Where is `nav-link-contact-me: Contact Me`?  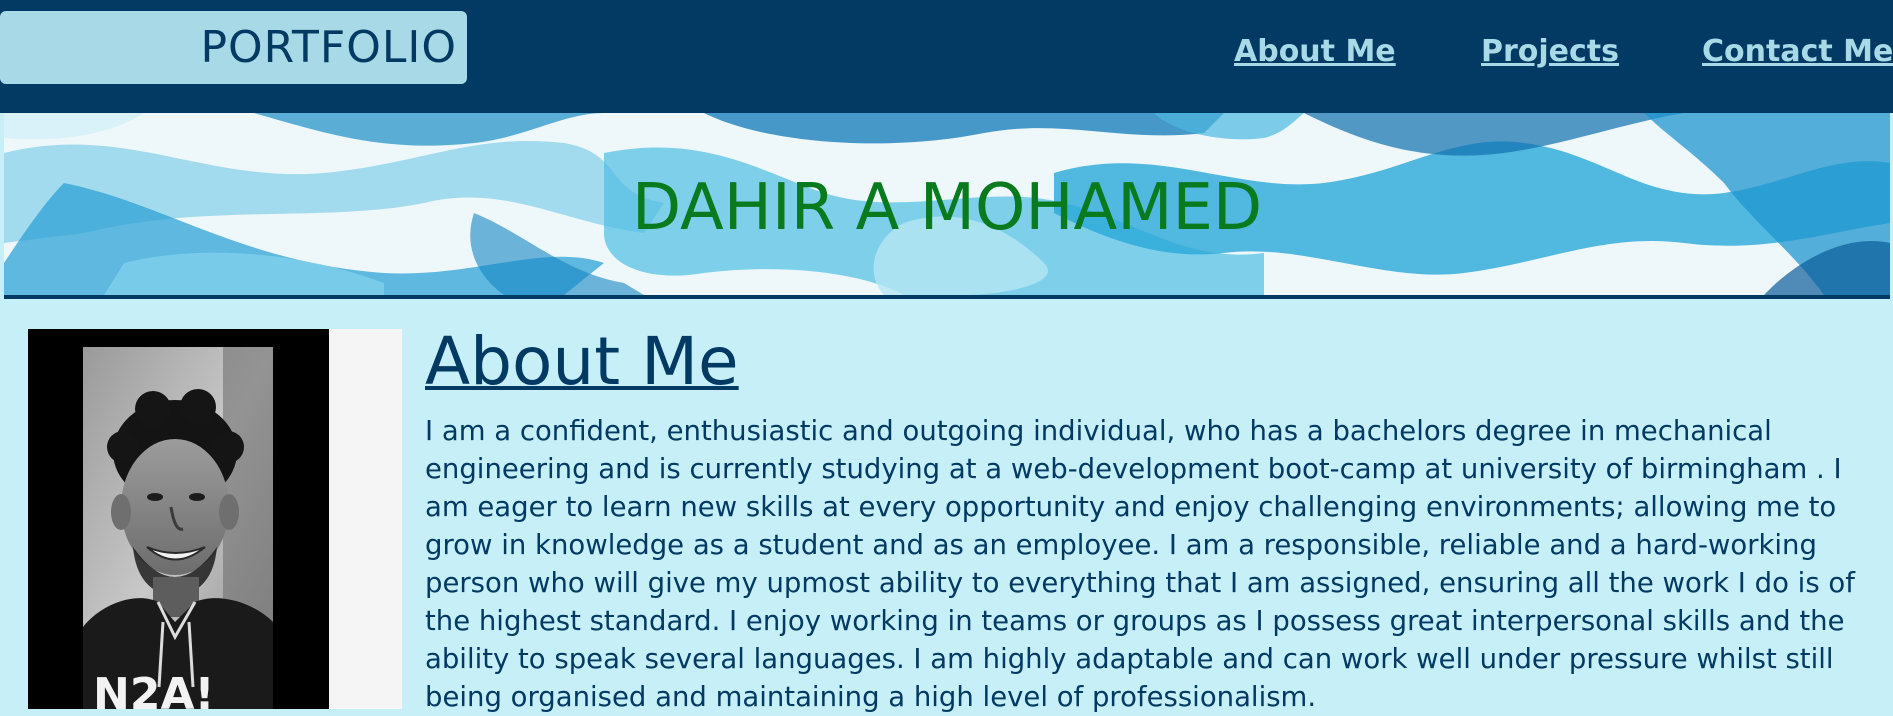
nav-link-contact-me: Contact Me is located at coordinates (1797, 51).